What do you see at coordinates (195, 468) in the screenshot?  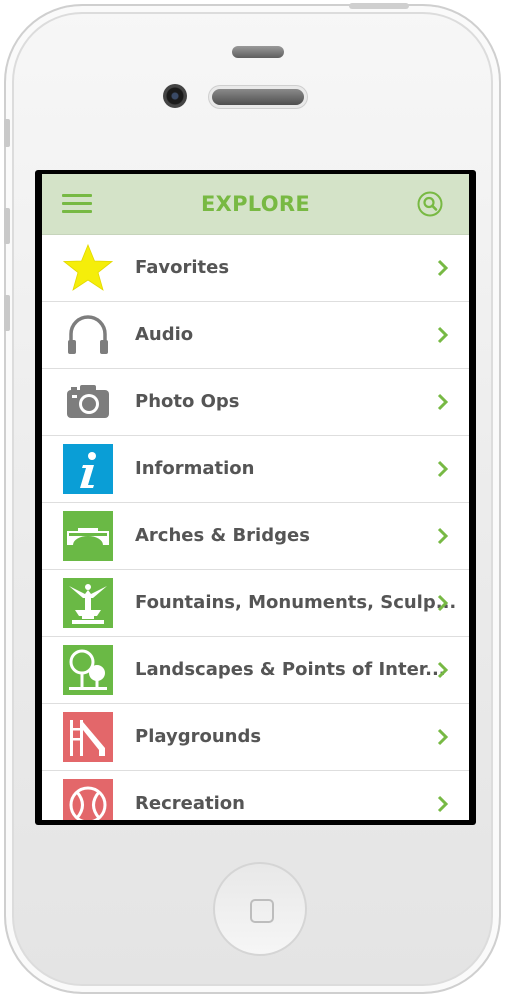 I see `list-item-label: Information` at bounding box center [195, 468].